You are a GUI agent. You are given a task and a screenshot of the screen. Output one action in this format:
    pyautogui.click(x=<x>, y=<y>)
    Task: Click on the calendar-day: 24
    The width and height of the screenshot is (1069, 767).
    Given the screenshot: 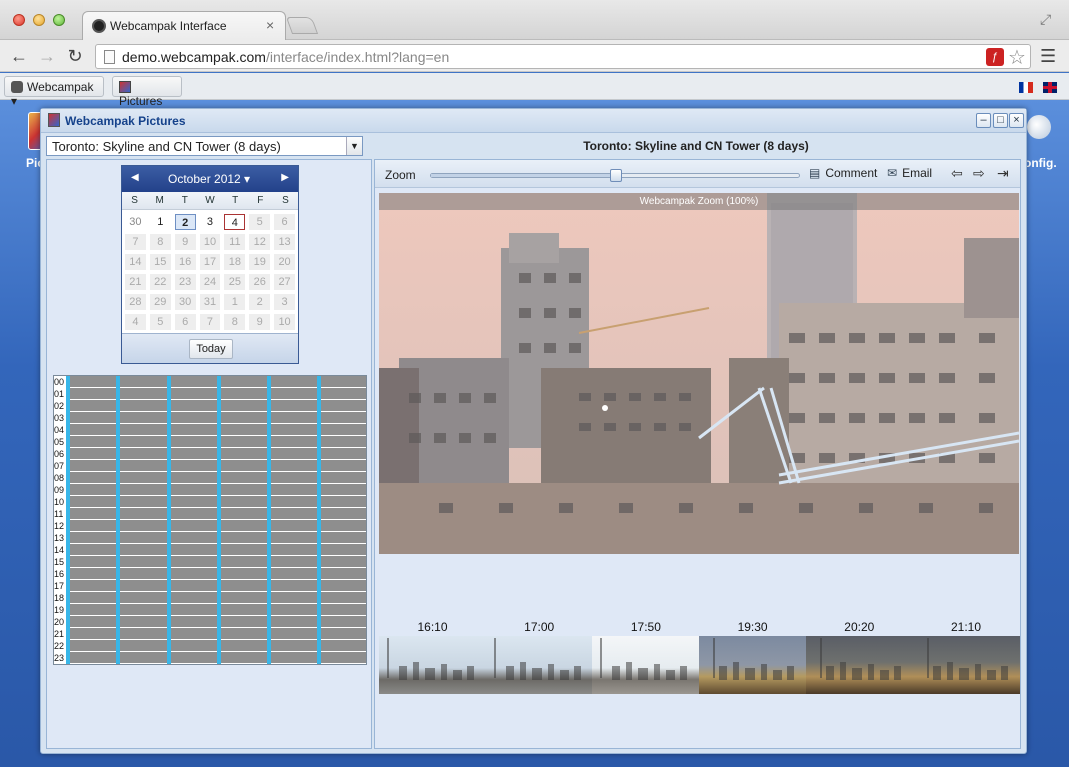 What is the action you would take?
    pyautogui.click(x=210, y=282)
    